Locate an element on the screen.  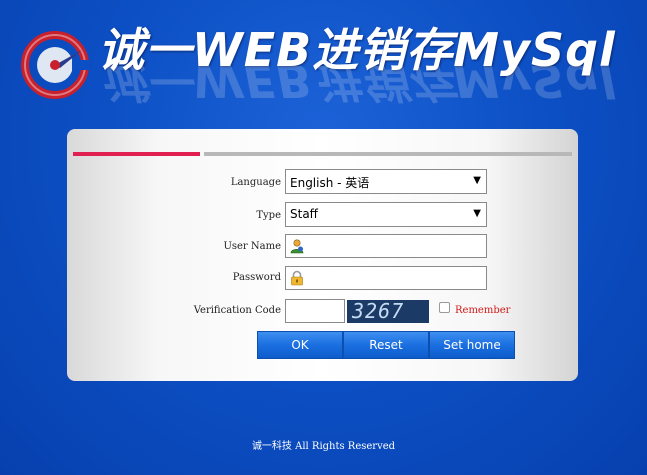
language-value: English - 英语 is located at coordinates (330, 183).